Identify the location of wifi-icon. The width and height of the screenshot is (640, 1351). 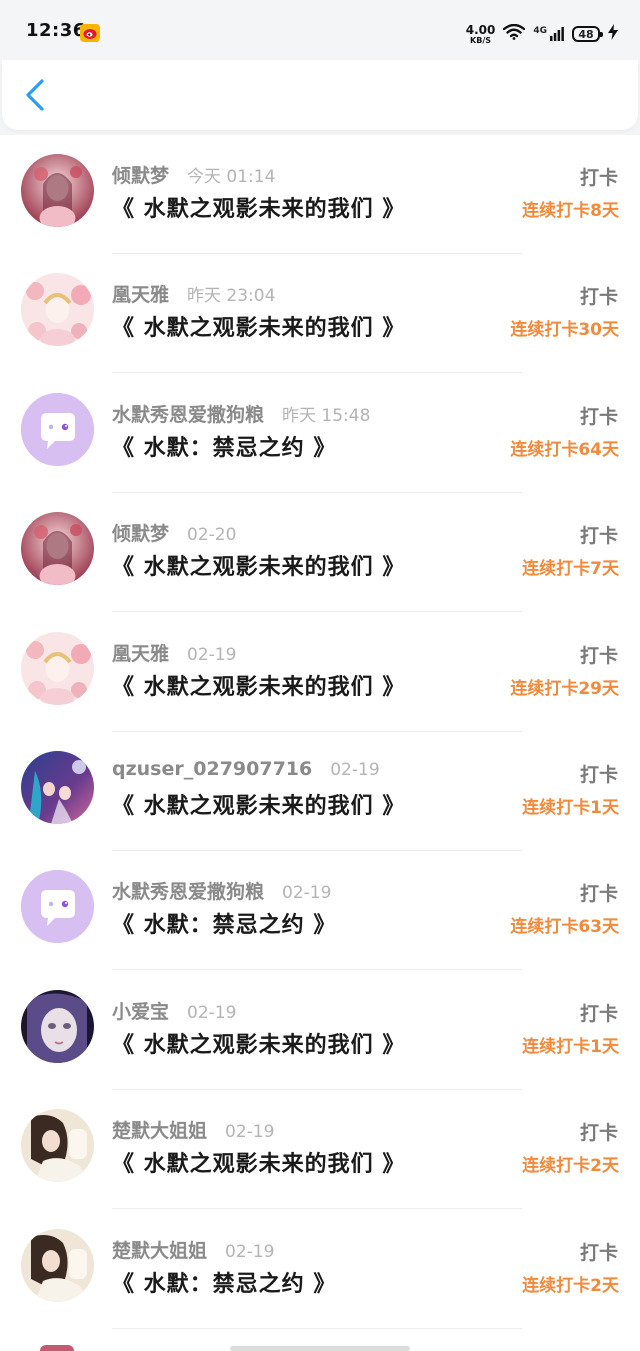
(514, 33).